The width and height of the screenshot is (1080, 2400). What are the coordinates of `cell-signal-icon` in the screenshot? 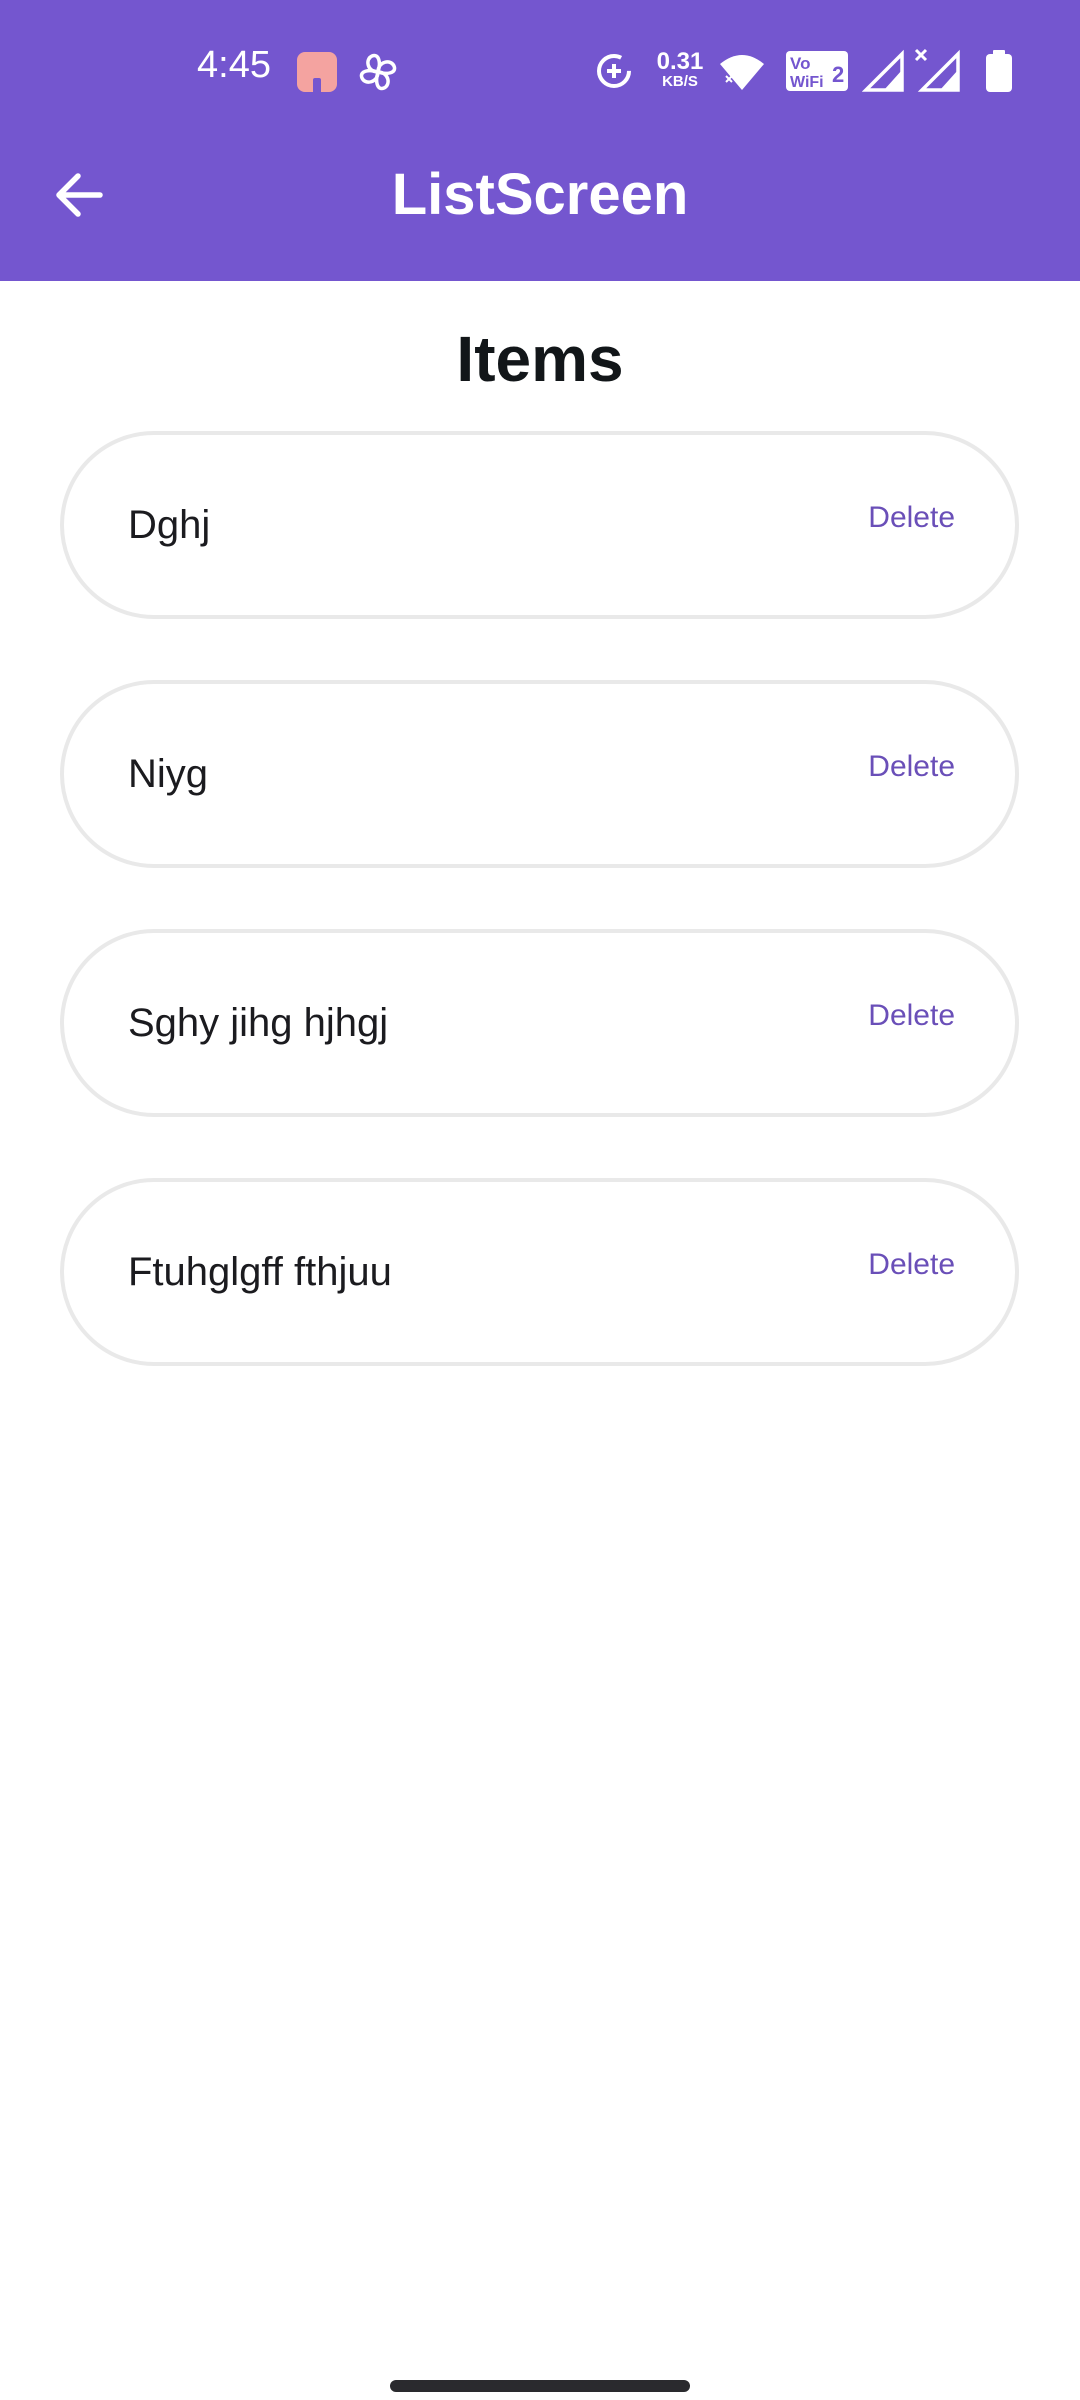 It's located at (883, 70).